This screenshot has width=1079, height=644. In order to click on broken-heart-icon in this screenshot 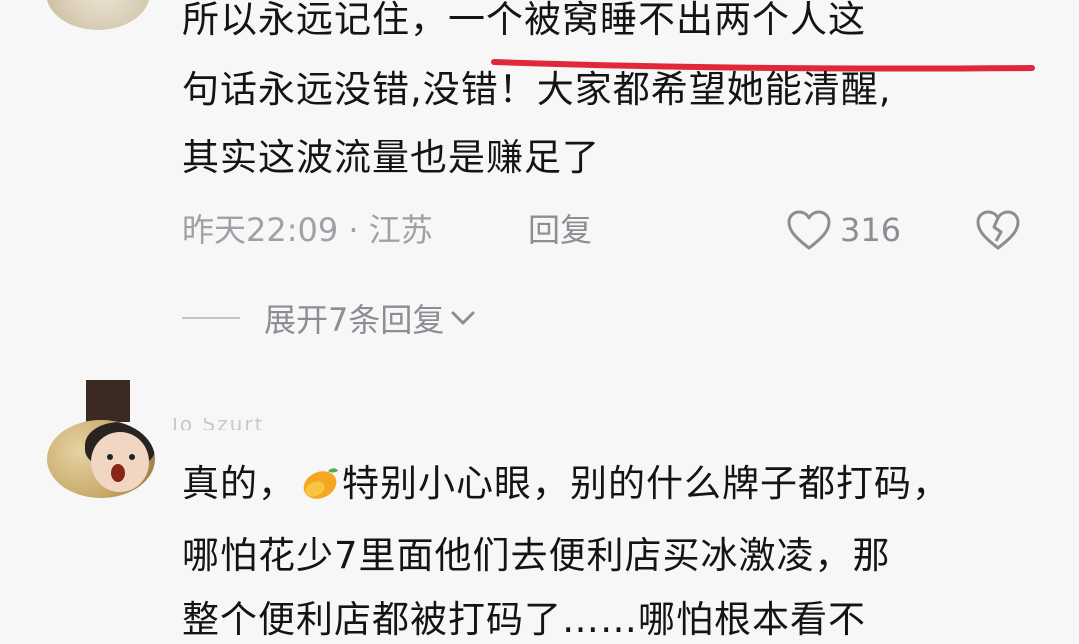, I will do `click(998, 230)`.